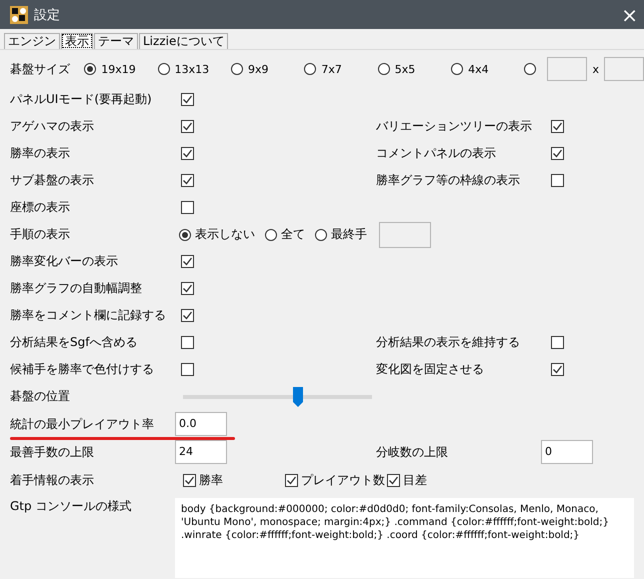 This screenshot has height=579, width=644. I want to click on setting-label: 勝率をコメント欄に記録する, so click(88, 315).